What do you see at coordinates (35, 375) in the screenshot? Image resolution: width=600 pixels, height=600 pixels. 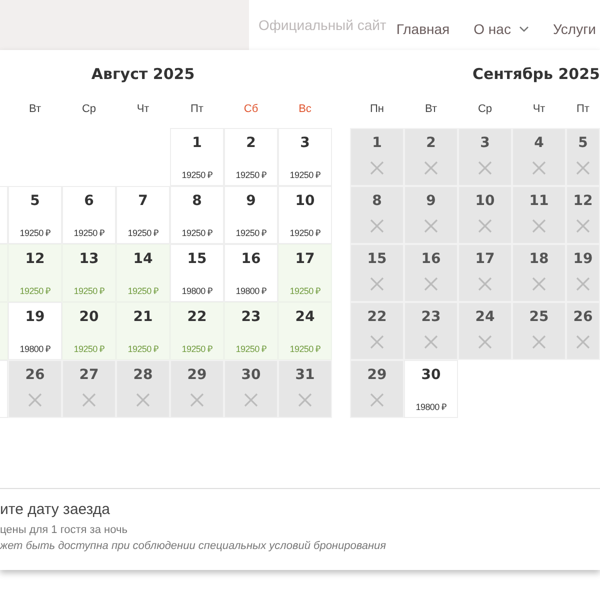 I see `day-number: 26` at bounding box center [35, 375].